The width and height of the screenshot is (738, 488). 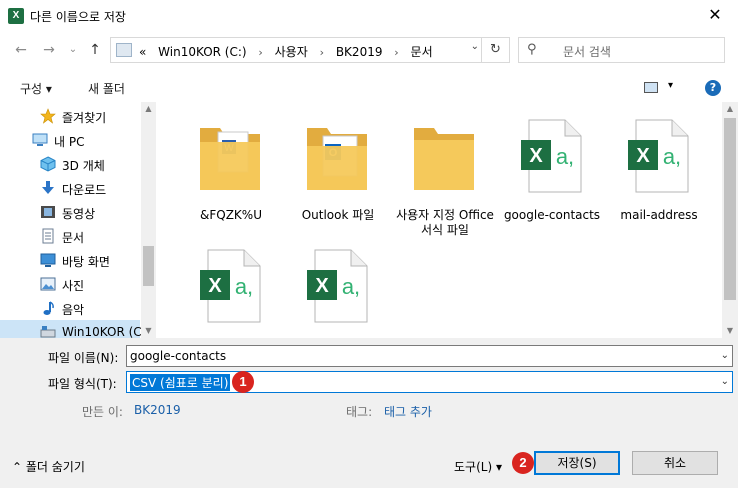 What do you see at coordinates (48, 284) in the screenshot?
I see `picture-icon` at bounding box center [48, 284].